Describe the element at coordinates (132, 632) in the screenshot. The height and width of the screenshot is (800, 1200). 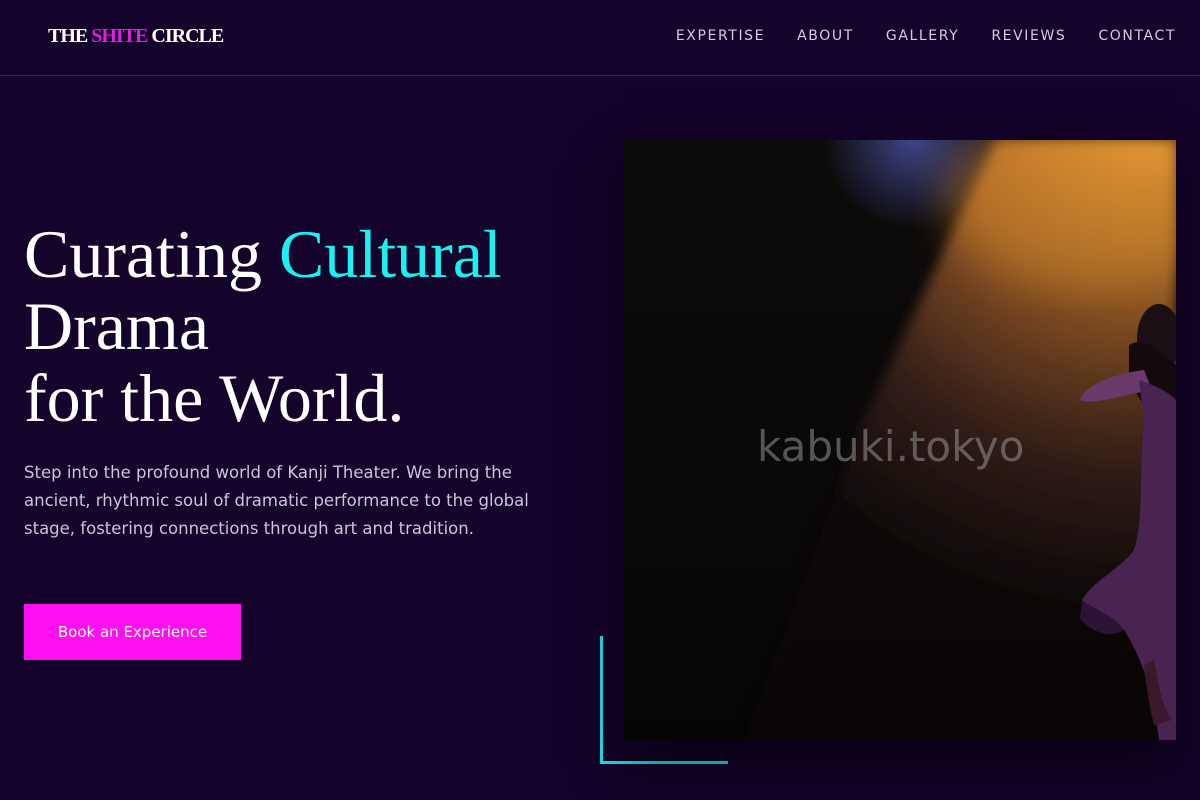
I see `book-experience-button: Book an Experience` at that location.